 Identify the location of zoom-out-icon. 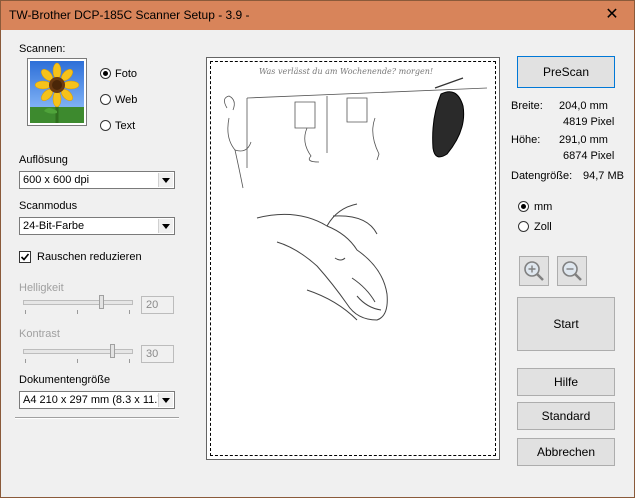
(572, 271).